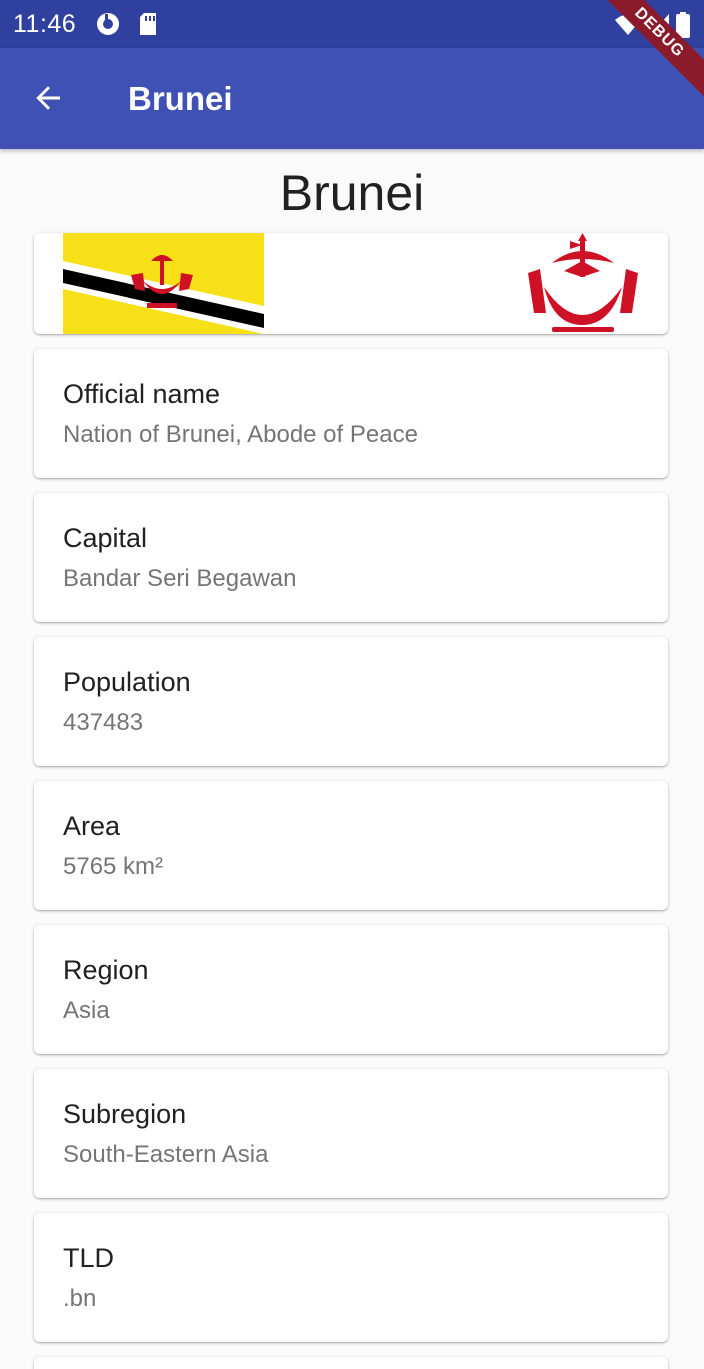 This screenshot has height=1369, width=704. I want to click on field-label: Capital, so click(105, 538).